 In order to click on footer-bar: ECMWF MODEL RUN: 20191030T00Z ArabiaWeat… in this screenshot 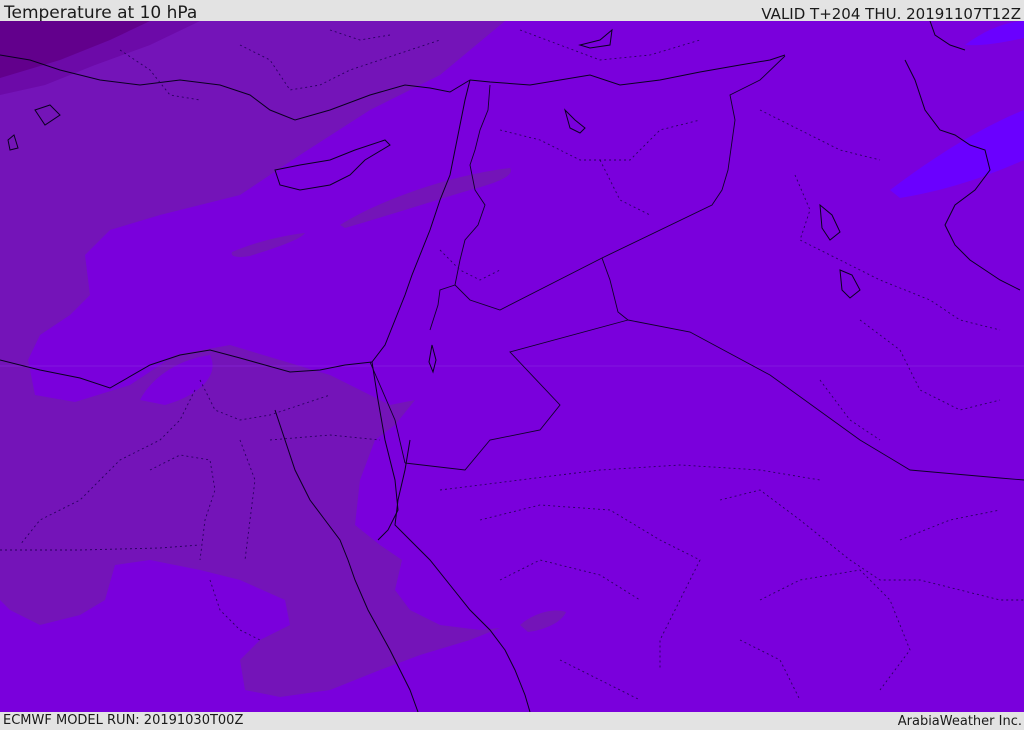, I will do `click(512, 720)`.